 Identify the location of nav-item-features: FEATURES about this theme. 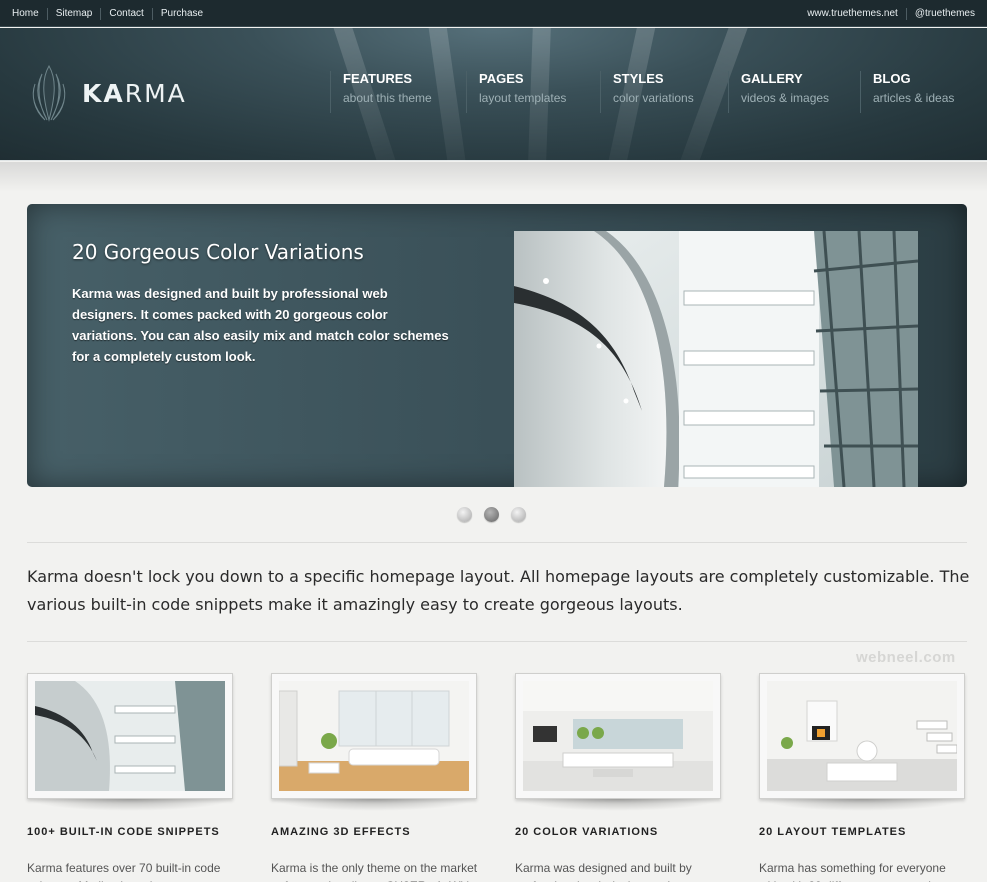
(398, 92).